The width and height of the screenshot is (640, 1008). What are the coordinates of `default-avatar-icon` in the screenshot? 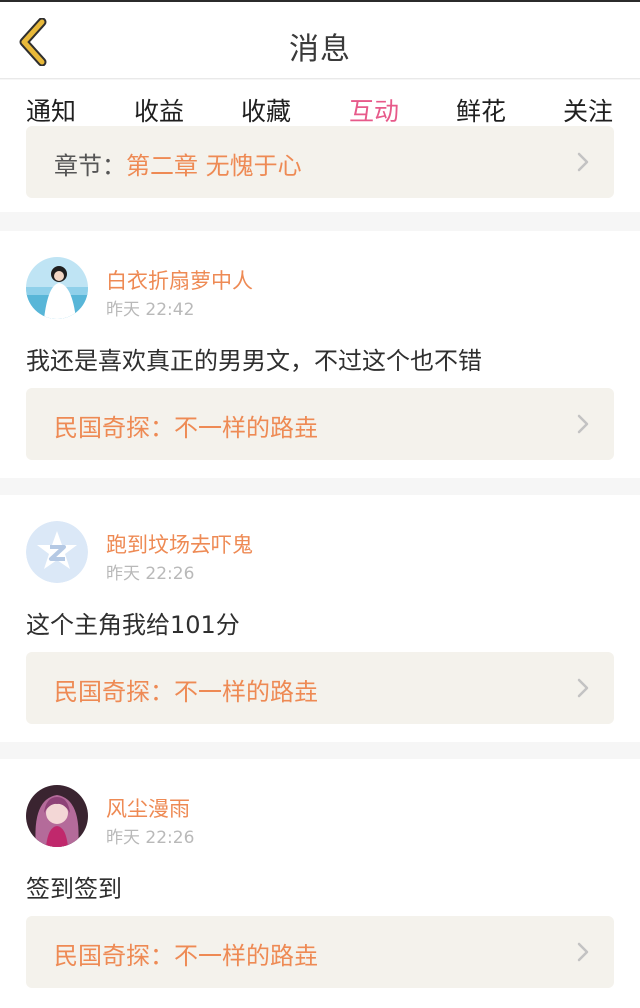 It's located at (57, 552).